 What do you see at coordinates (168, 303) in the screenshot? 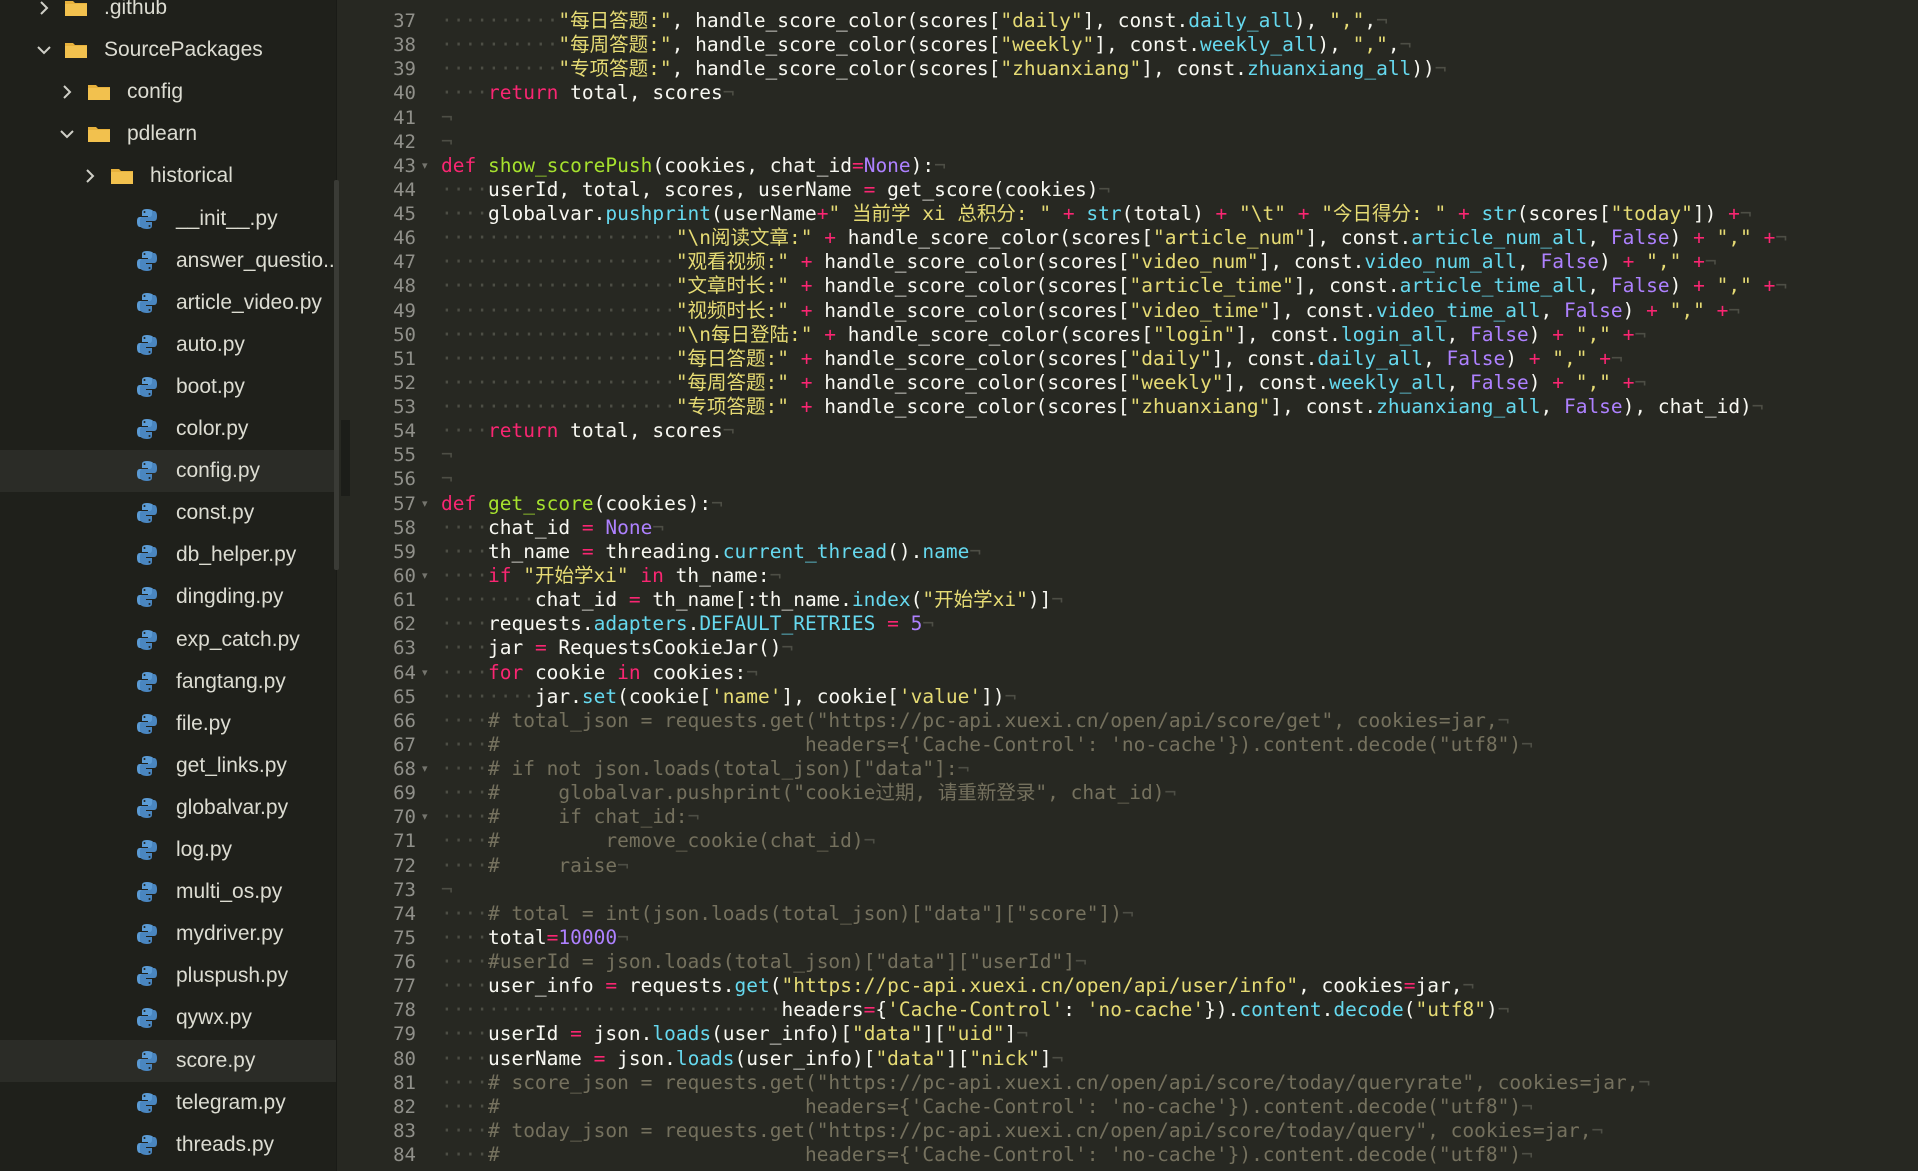
I see `file-item-article-video-py: article_video.py` at bounding box center [168, 303].